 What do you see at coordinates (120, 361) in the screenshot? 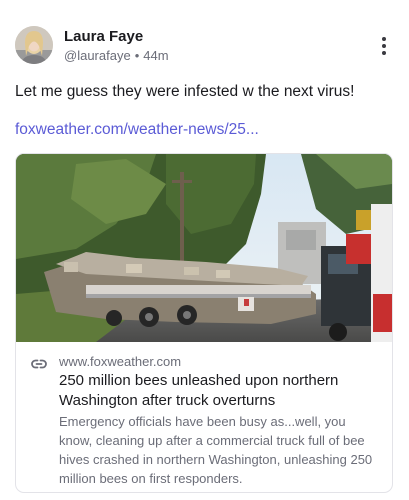
I see `preview-domain: www.foxweather.com` at bounding box center [120, 361].